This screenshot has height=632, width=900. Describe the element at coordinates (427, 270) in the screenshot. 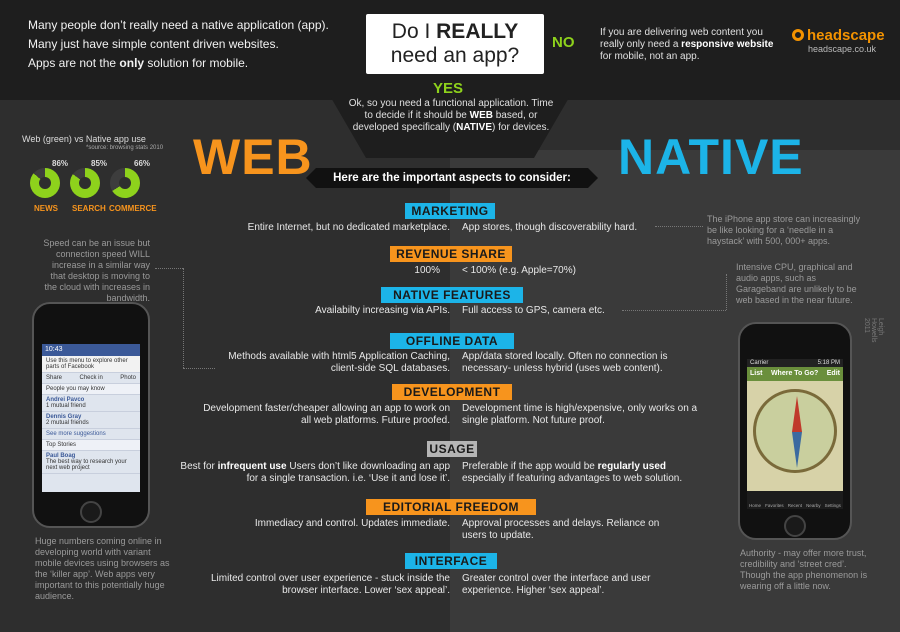

I see `revenue-web: 100%` at that location.